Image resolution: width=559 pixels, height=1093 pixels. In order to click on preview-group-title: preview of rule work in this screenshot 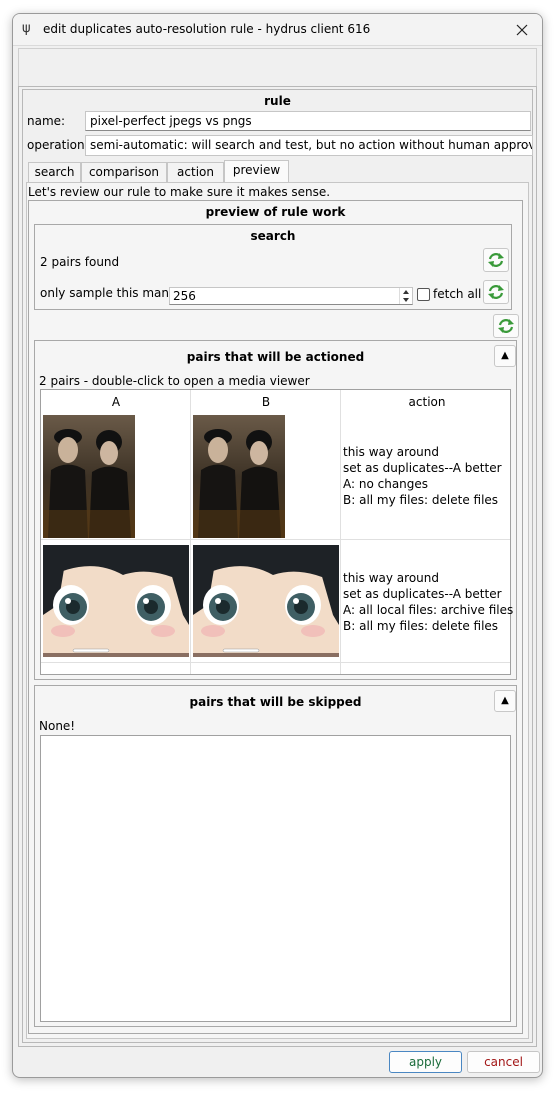, I will do `click(275, 212)`.